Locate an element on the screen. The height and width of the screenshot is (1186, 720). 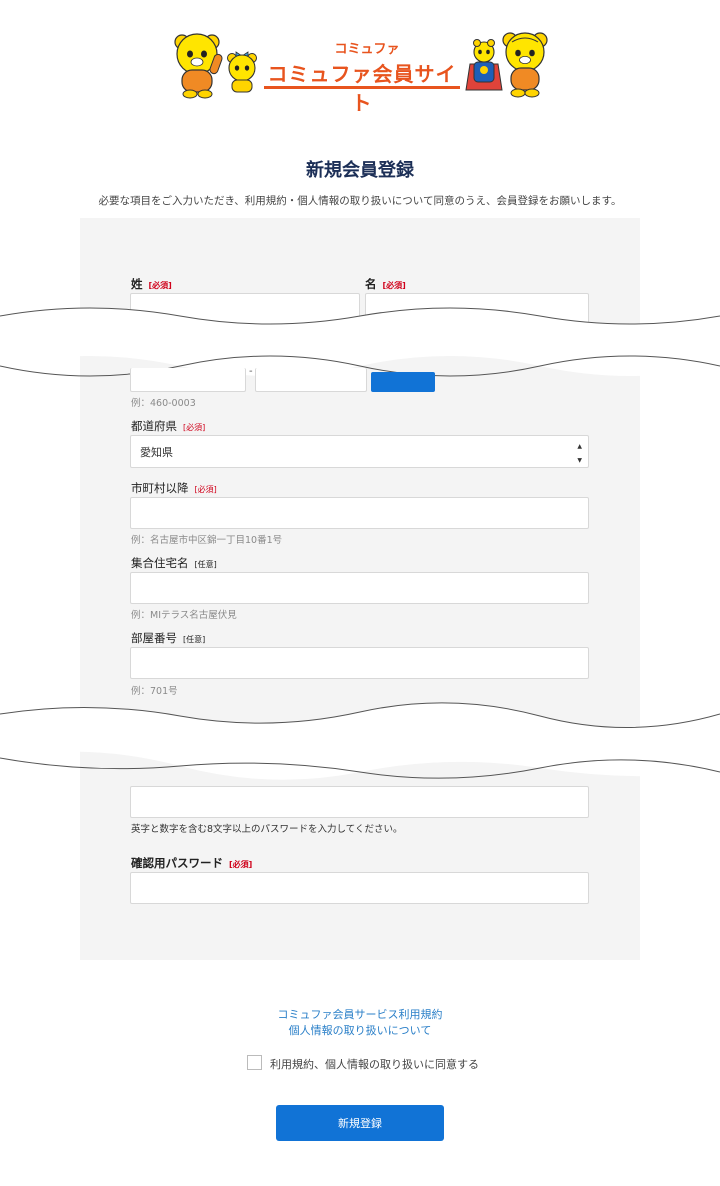
prefecture-selected-value: 愛知県 is located at coordinates (156, 452).